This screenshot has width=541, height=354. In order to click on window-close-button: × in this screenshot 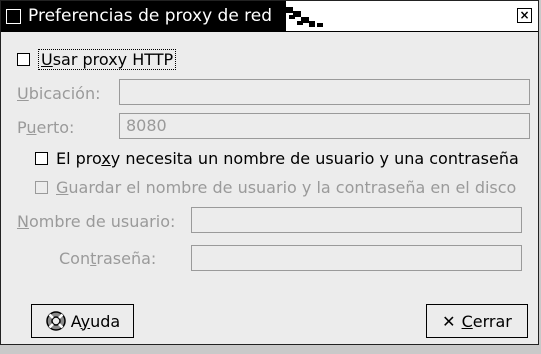, I will do `click(524, 15)`.